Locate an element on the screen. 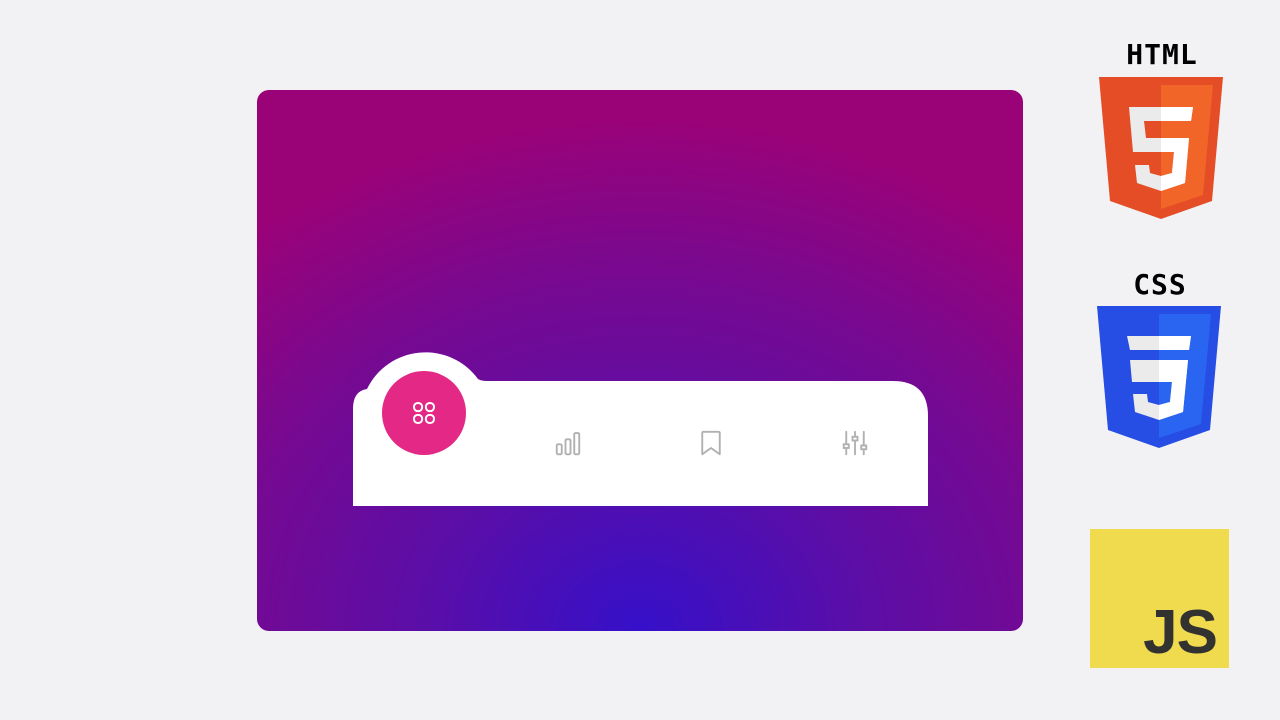 The height and width of the screenshot is (720, 1280). javascript-logo-icon: JS is located at coordinates (1159, 598).